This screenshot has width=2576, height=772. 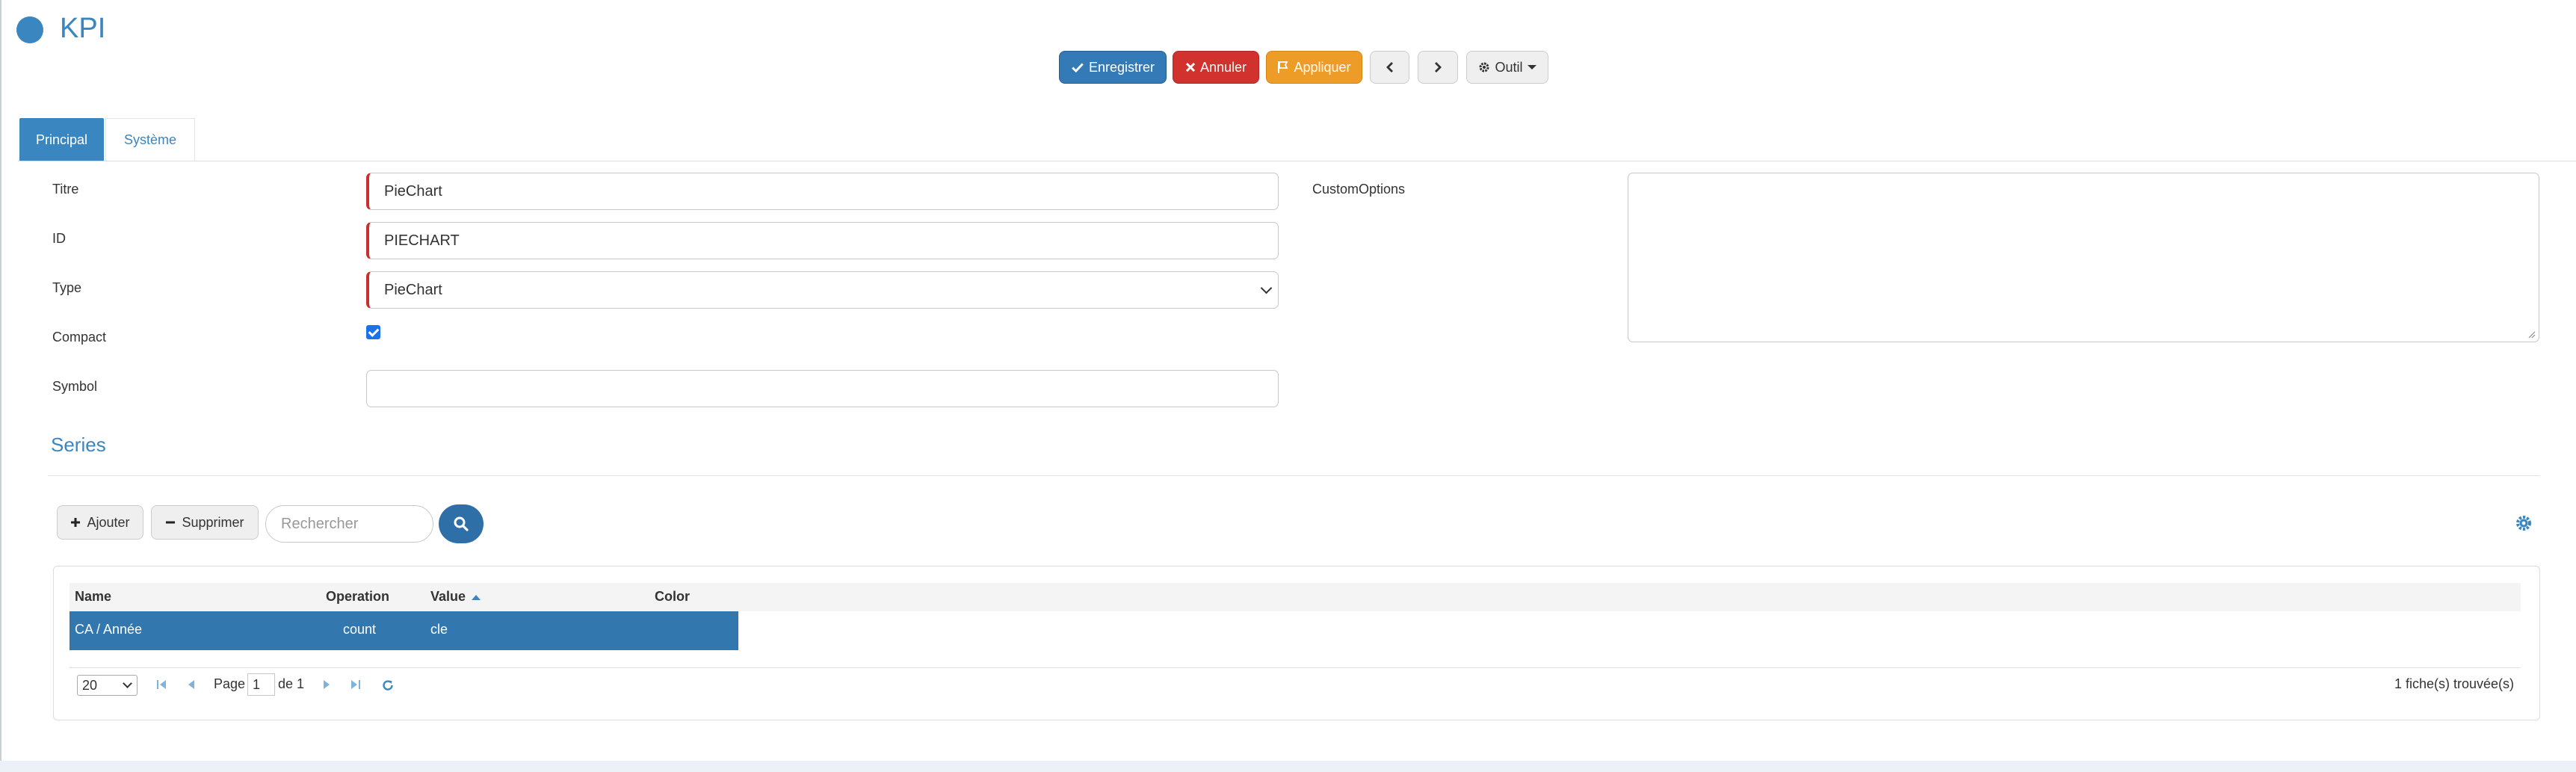 What do you see at coordinates (108, 686) in the screenshot?
I see `page-size-select: 20` at bounding box center [108, 686].